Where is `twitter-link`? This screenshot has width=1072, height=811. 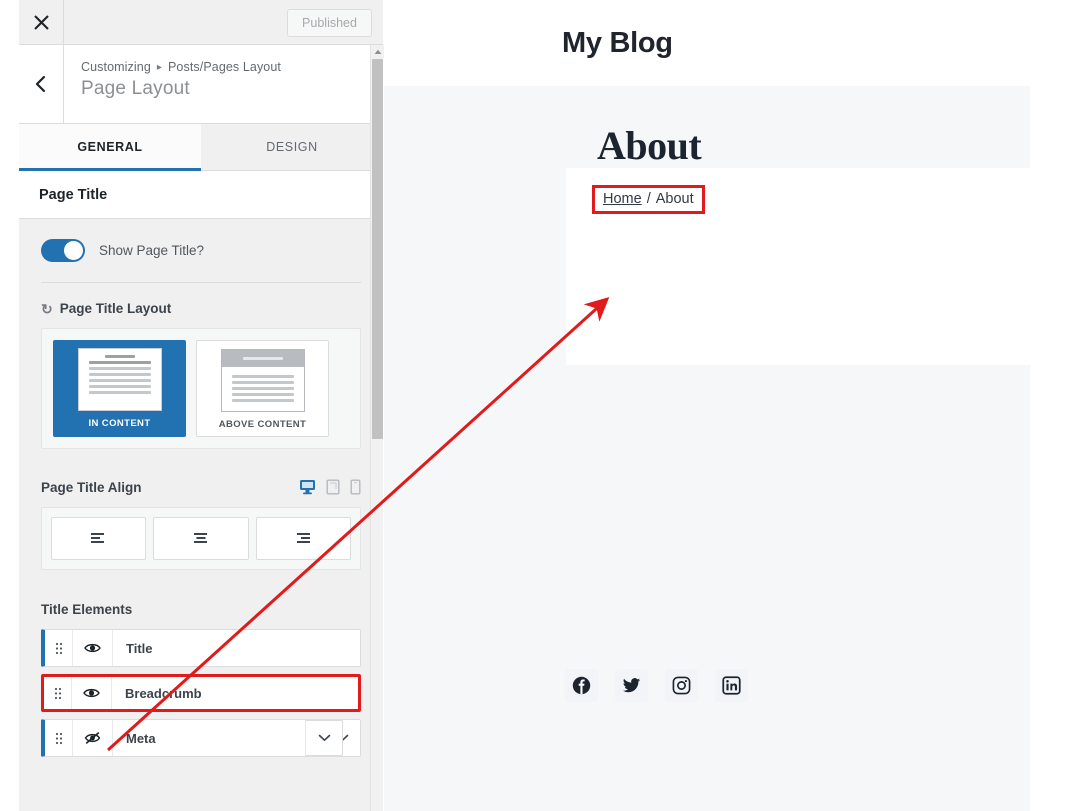 twitter-link is located at coordinates (631, 685).